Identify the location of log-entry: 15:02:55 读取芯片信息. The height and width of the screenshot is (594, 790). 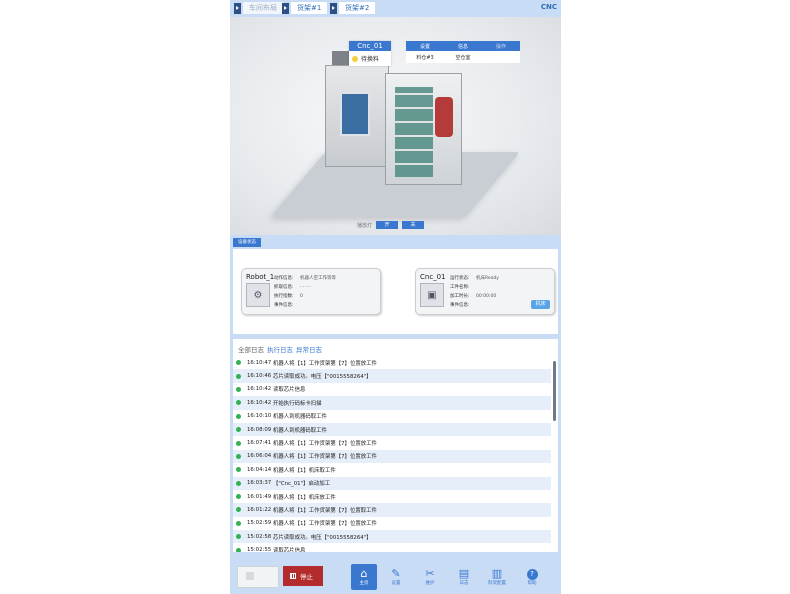
(392, 547).